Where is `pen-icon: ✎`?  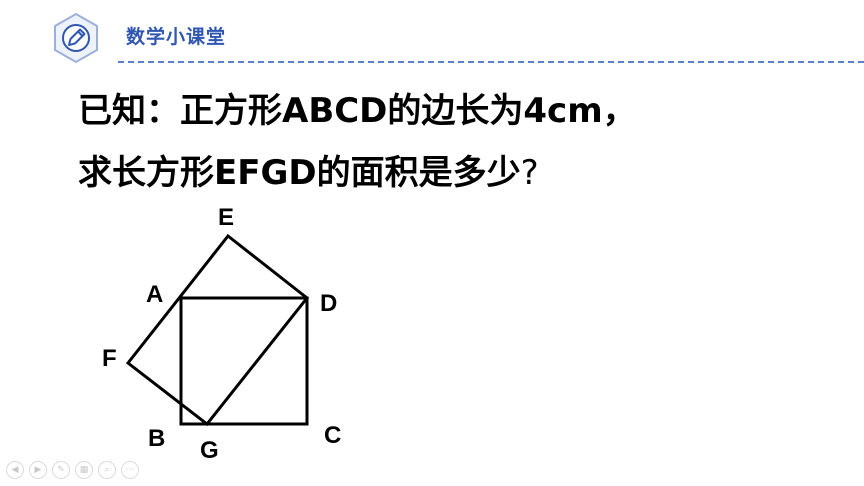
pen-icon: ✎ is located at coordinates (61, 470).